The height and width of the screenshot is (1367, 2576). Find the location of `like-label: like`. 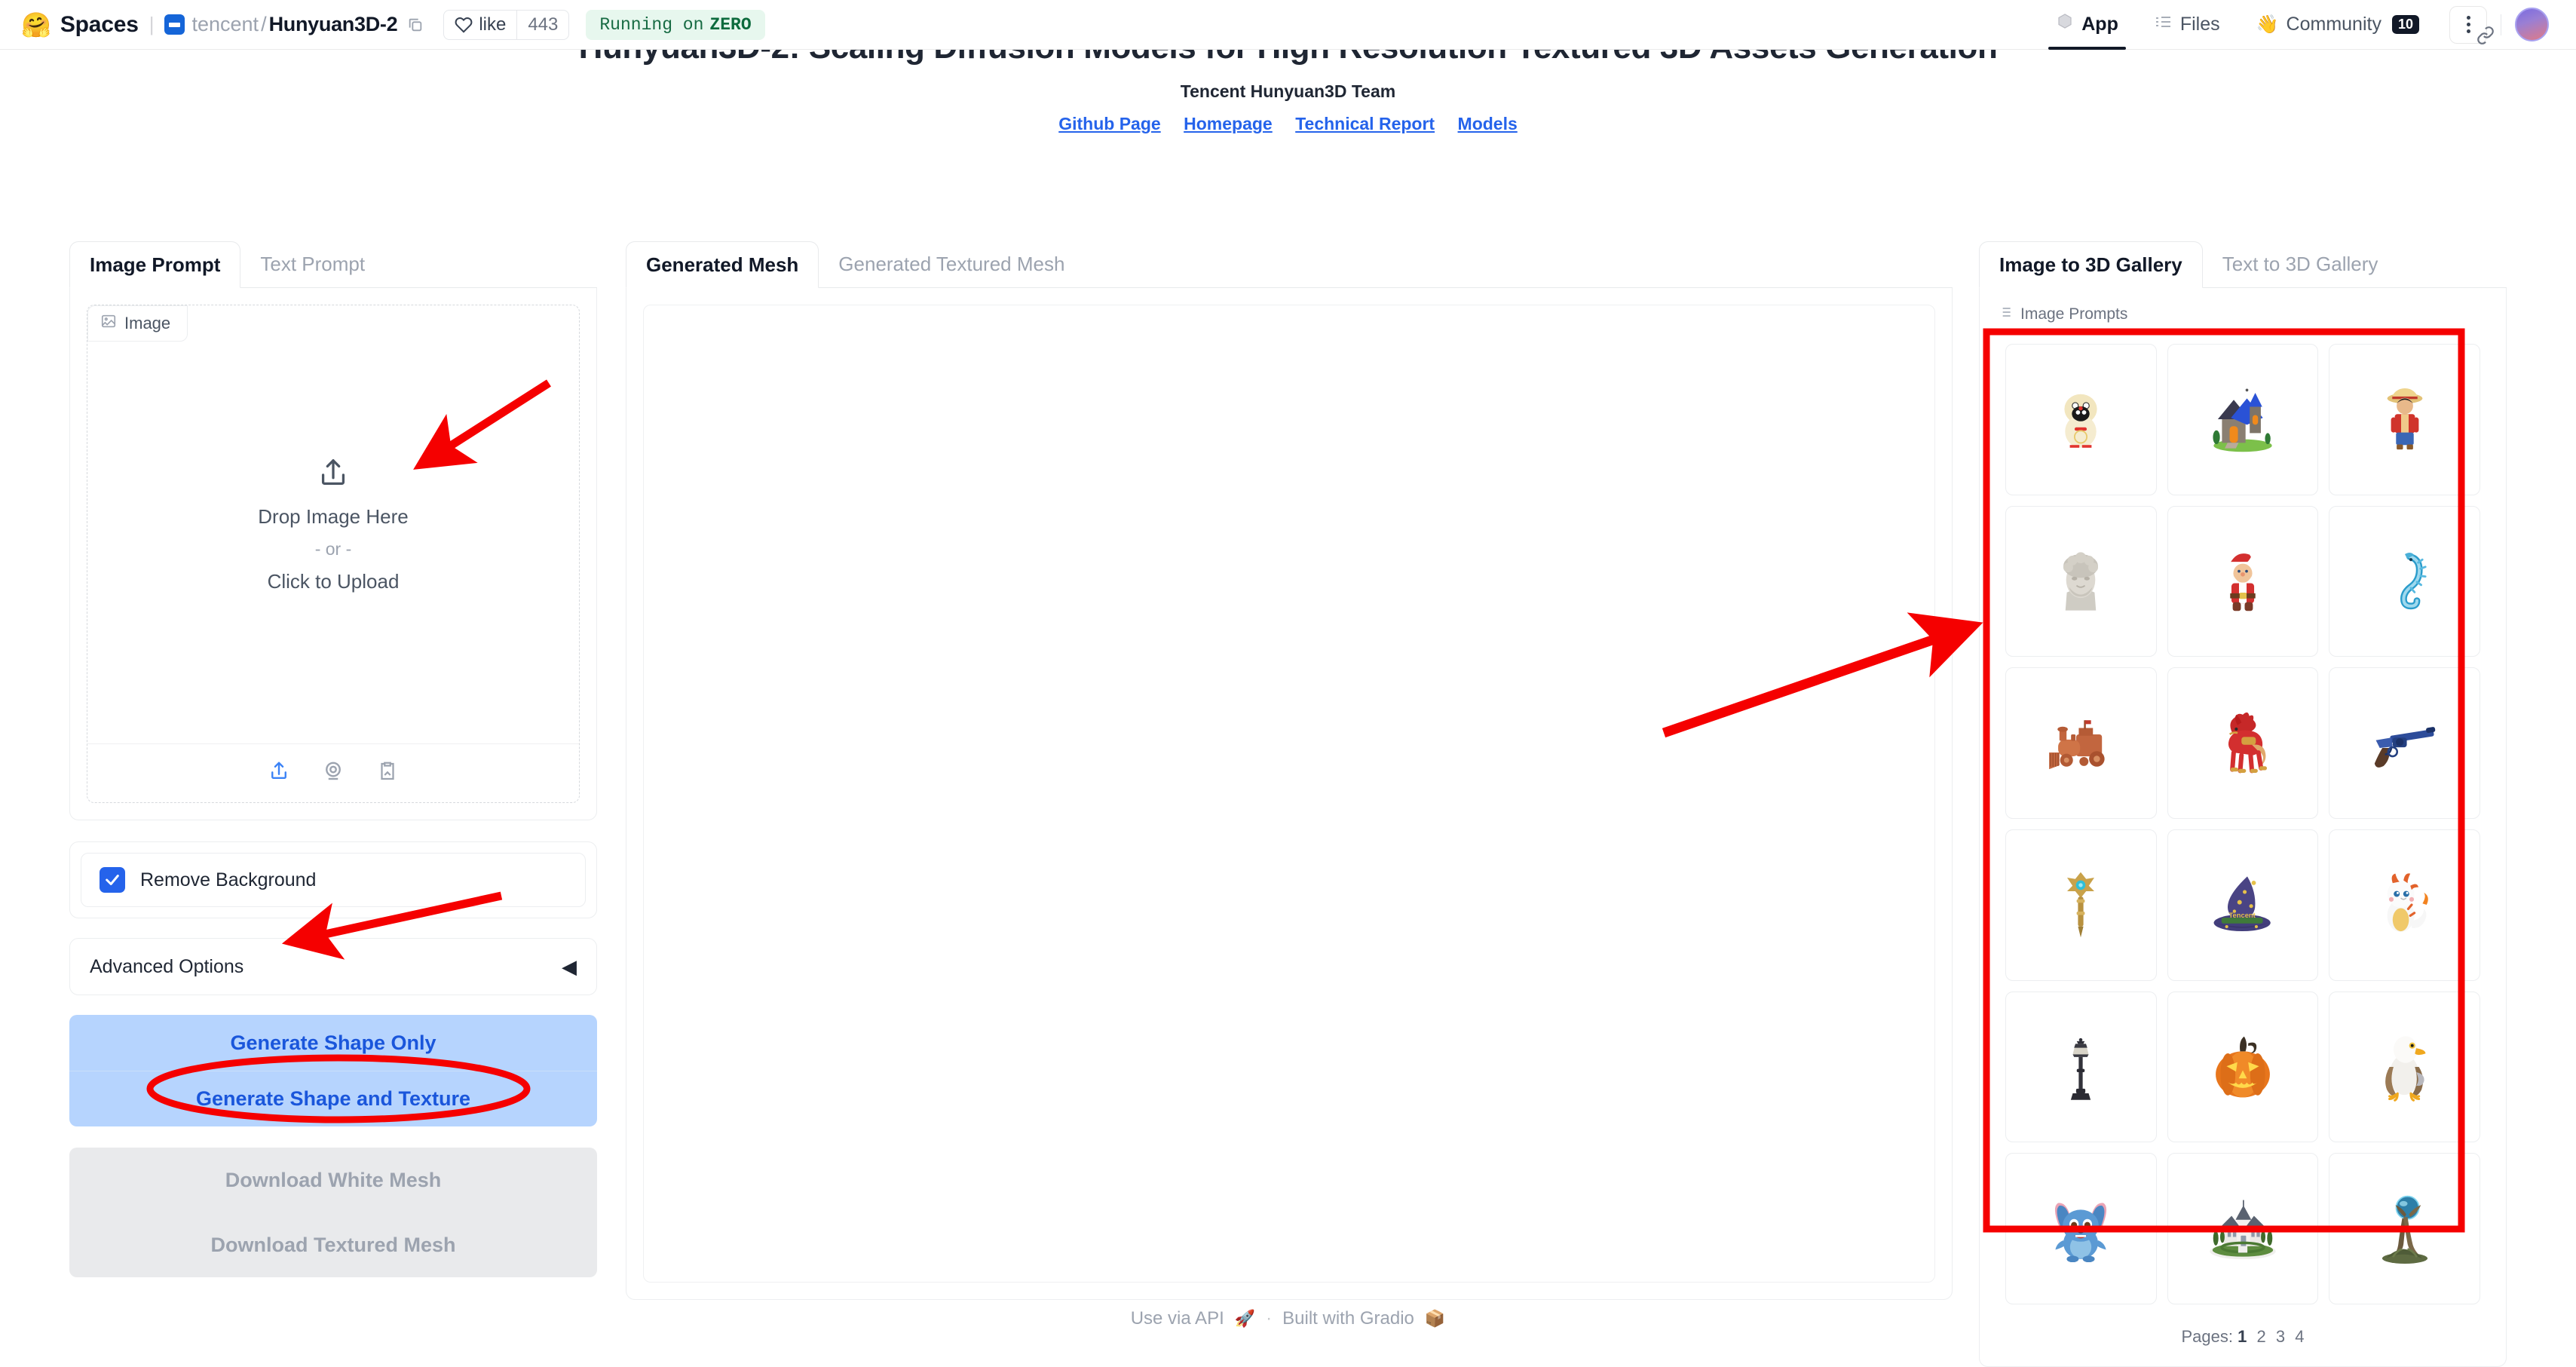

like-label: like is located at coordinates (493, 25).